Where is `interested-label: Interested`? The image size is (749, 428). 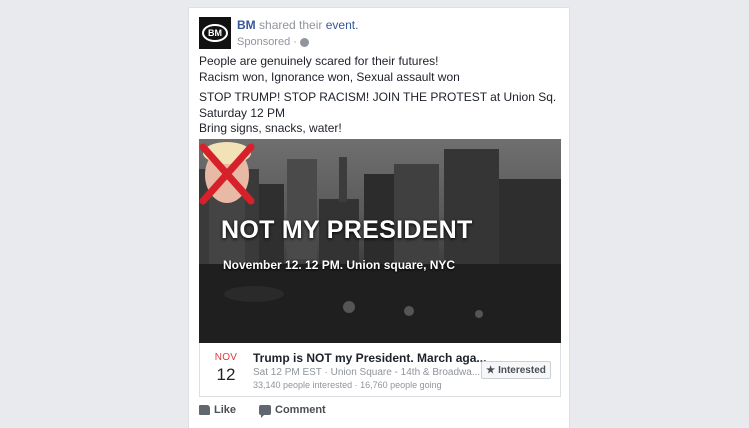 interested-label: Interested is located at coordinates (522, 370).